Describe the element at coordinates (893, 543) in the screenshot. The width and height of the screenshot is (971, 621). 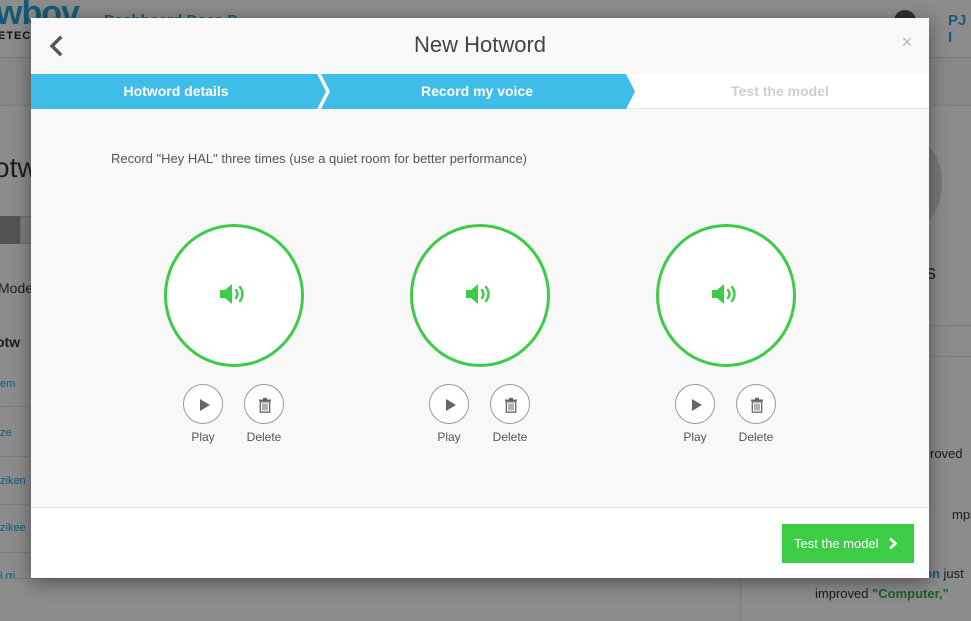
I see `chevron-right-icon` at that location.